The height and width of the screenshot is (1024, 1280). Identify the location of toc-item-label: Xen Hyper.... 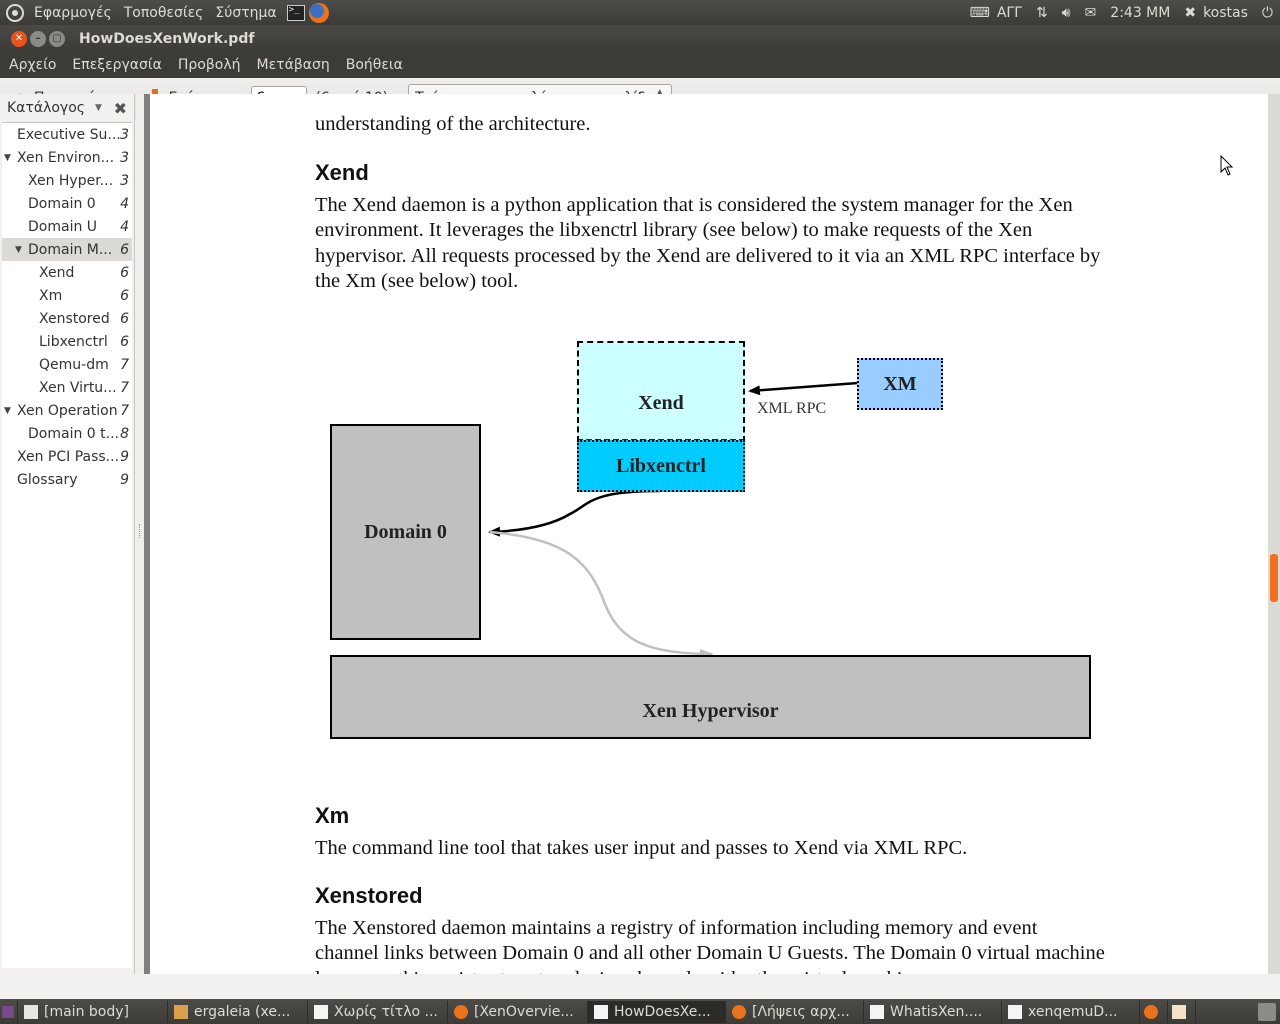
(71, 180).